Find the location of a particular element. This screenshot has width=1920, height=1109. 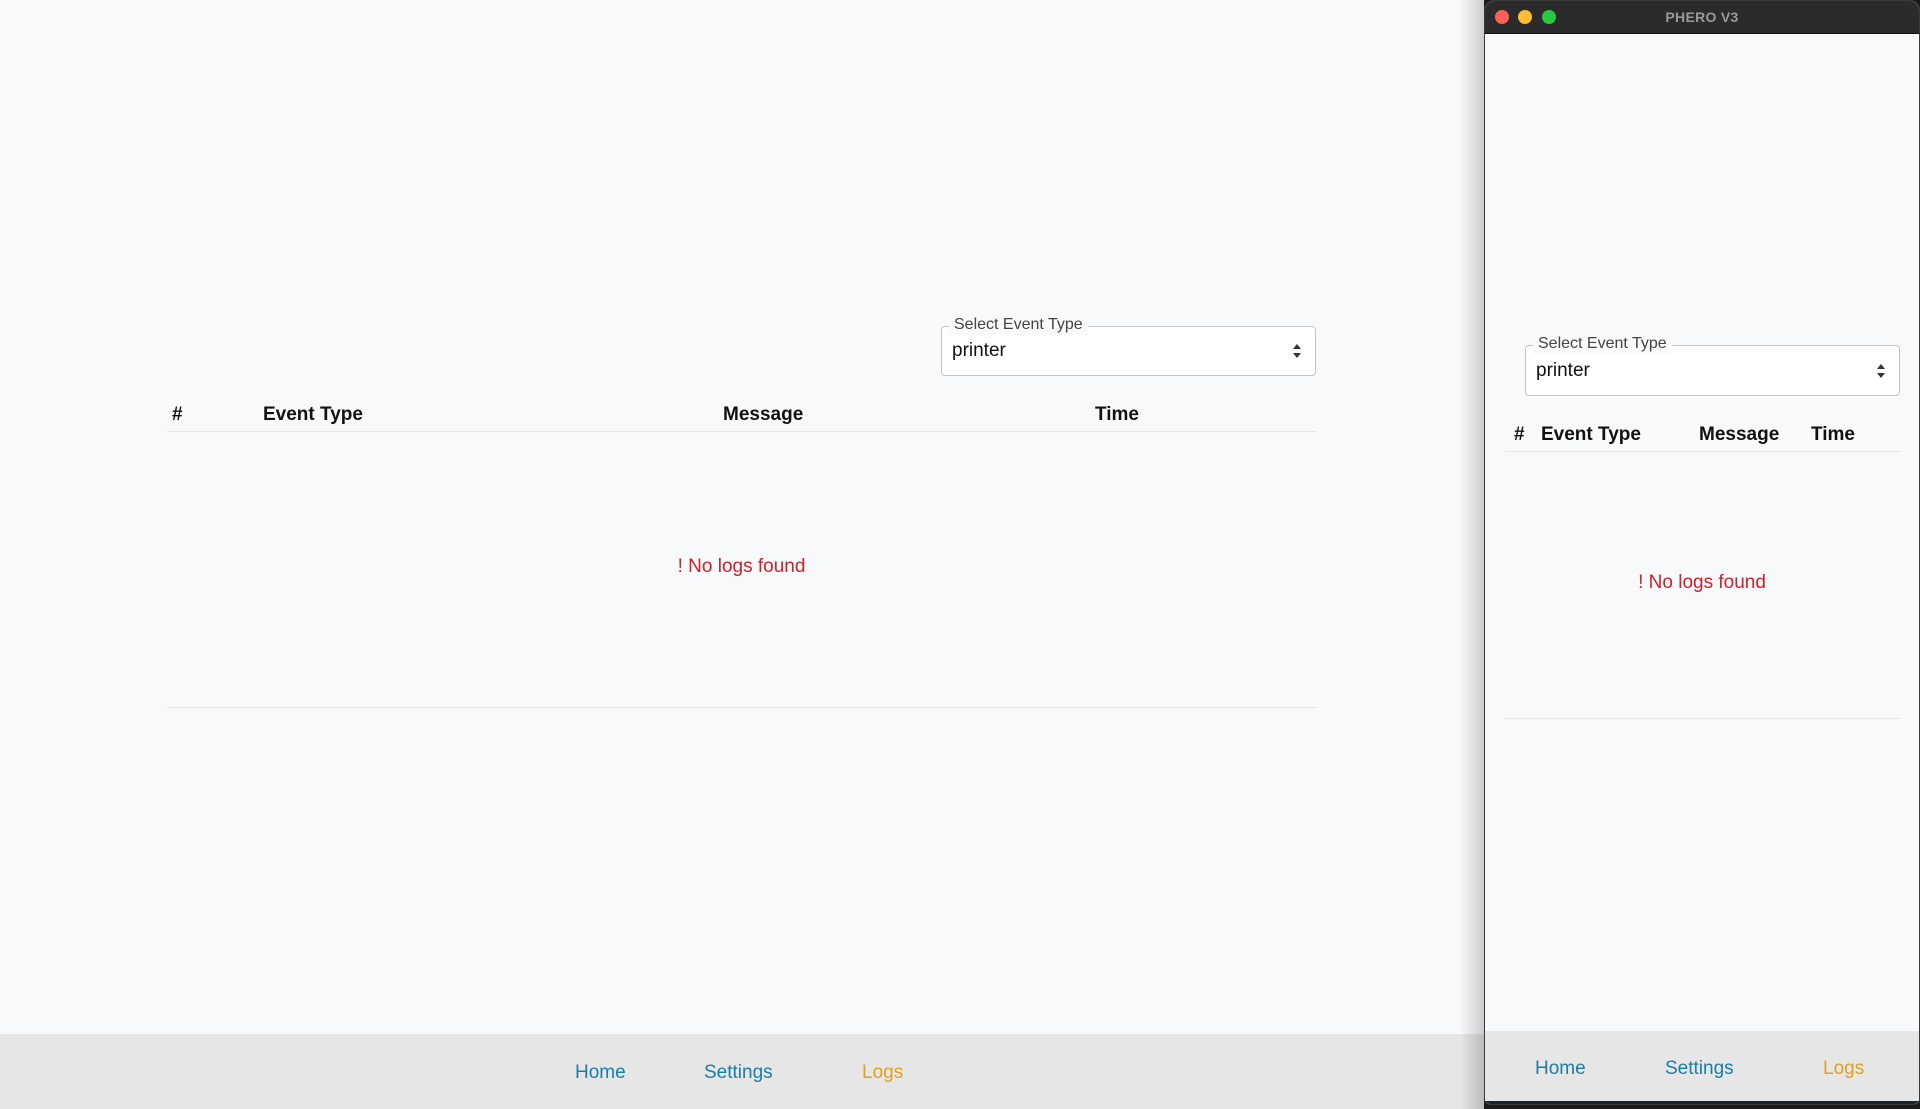

desktop-background-strip is located at coordinates (1702, 1102).